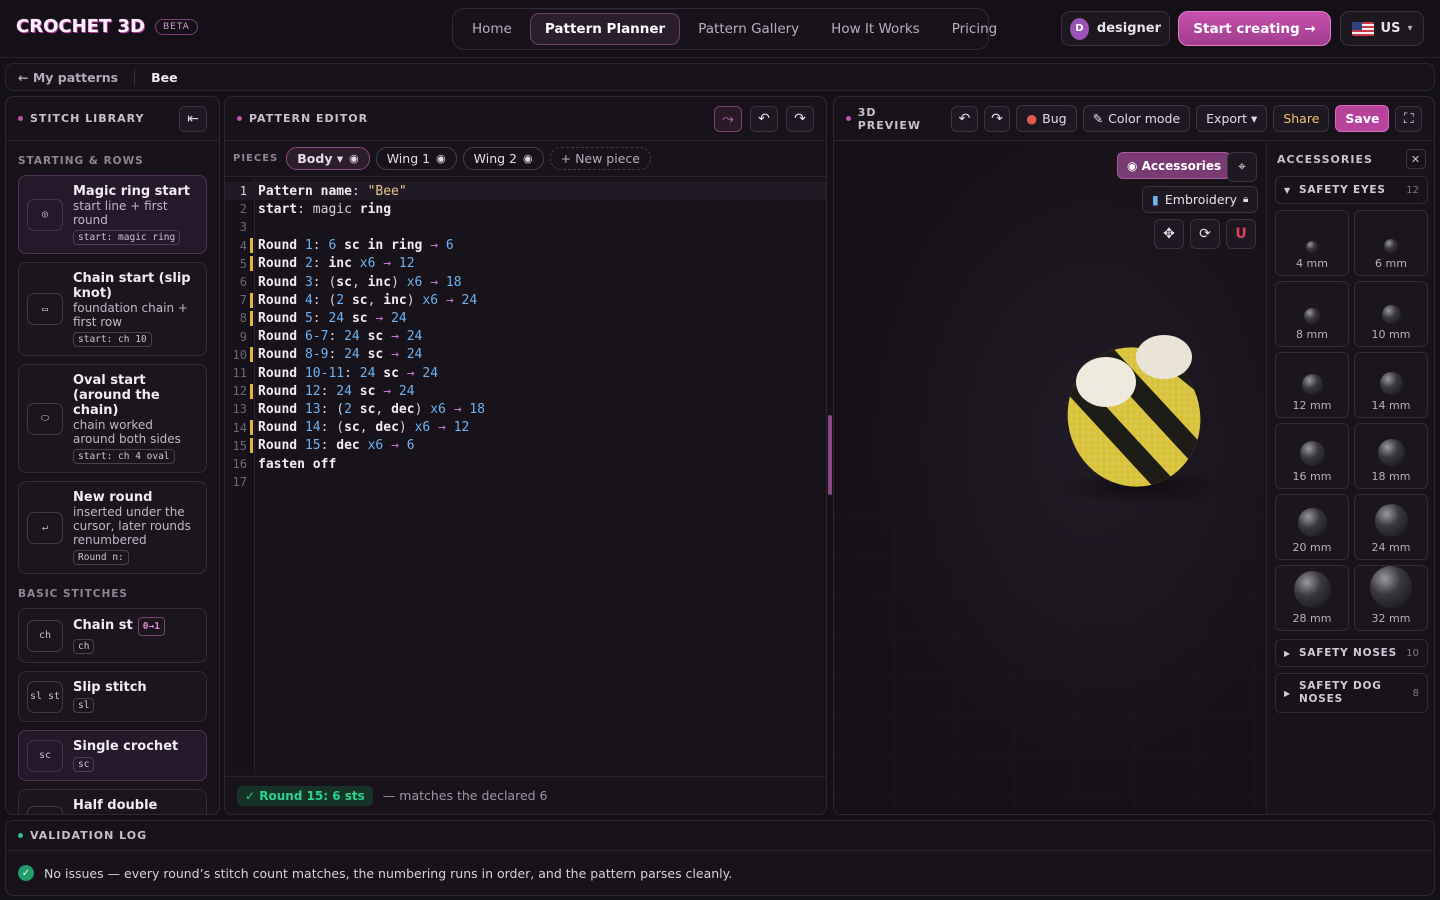  Describe the element at coordinates (525, 318) in the screenshot. I see `code-line: 8 Round 5: 24 sc → 24` at that location.